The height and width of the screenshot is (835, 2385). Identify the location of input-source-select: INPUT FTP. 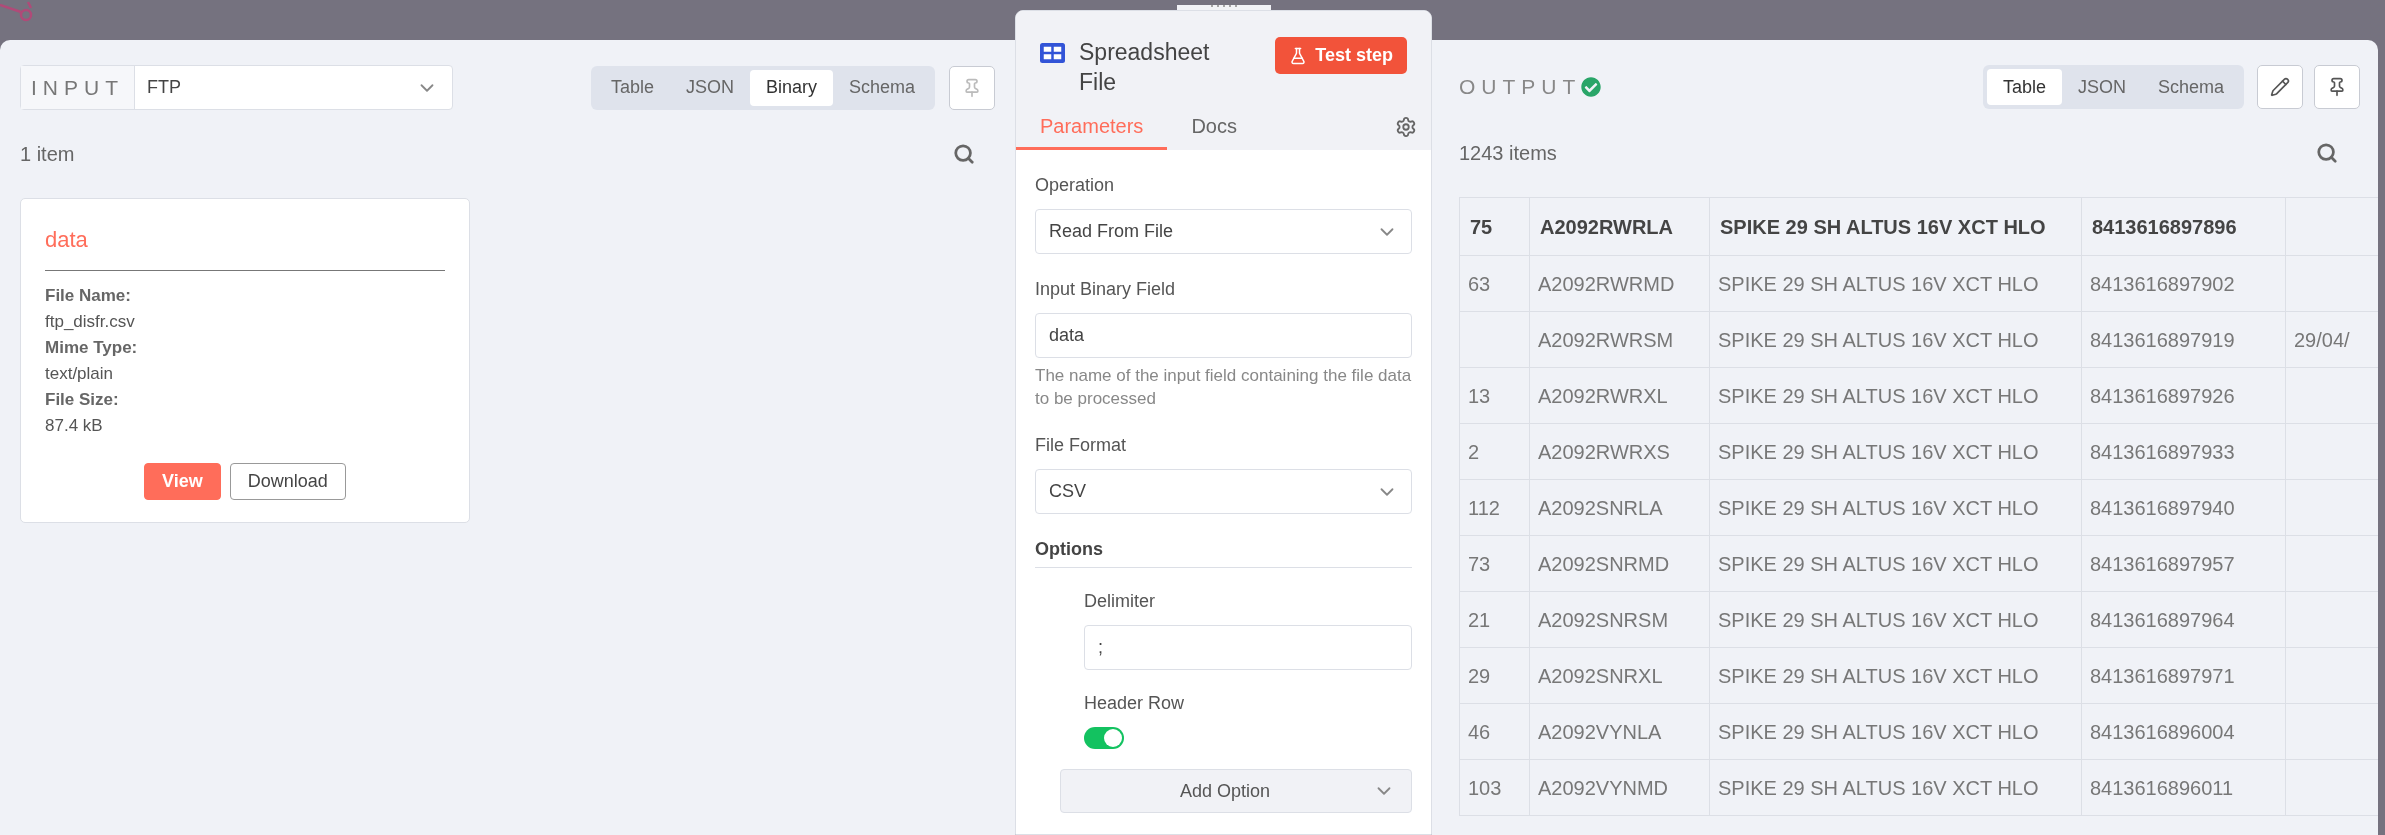
(236, 87).